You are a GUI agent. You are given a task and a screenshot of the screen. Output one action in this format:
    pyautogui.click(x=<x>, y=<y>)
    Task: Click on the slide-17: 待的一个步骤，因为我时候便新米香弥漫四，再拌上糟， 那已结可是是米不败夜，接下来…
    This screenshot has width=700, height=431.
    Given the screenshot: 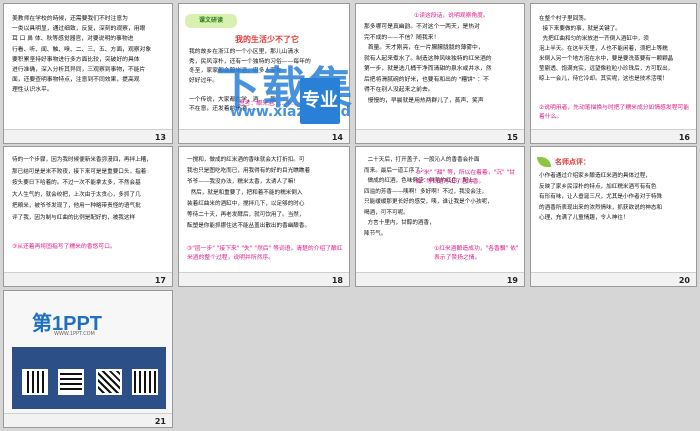 What is the action you would take?
    pyautogui.click(x=88, y=216)
    